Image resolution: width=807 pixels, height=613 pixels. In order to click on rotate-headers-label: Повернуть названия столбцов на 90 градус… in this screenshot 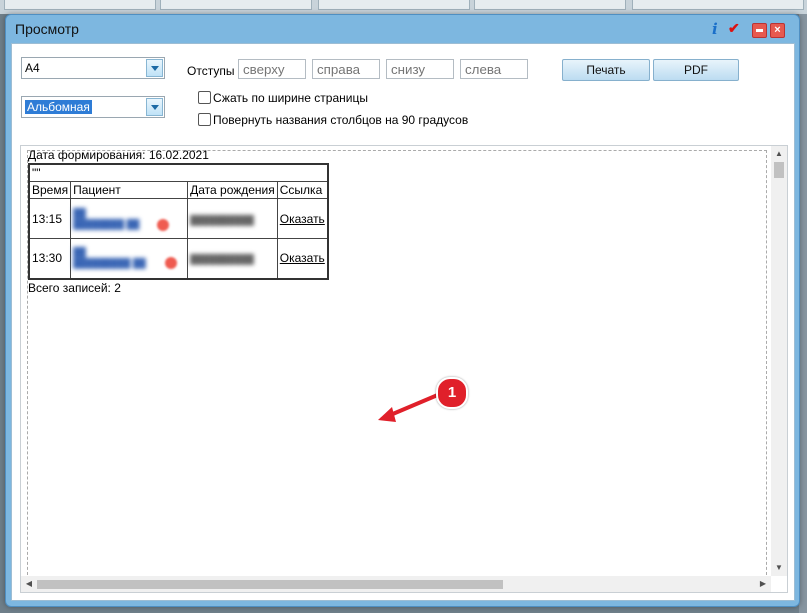, I will do `click(341, 120)`.